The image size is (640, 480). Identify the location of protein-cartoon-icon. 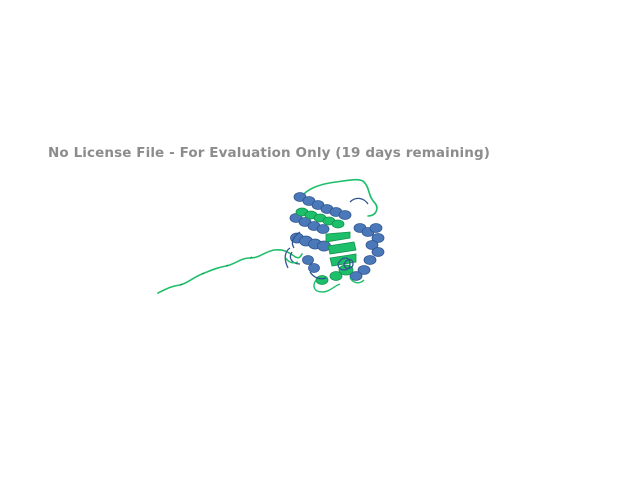
(275, 237).